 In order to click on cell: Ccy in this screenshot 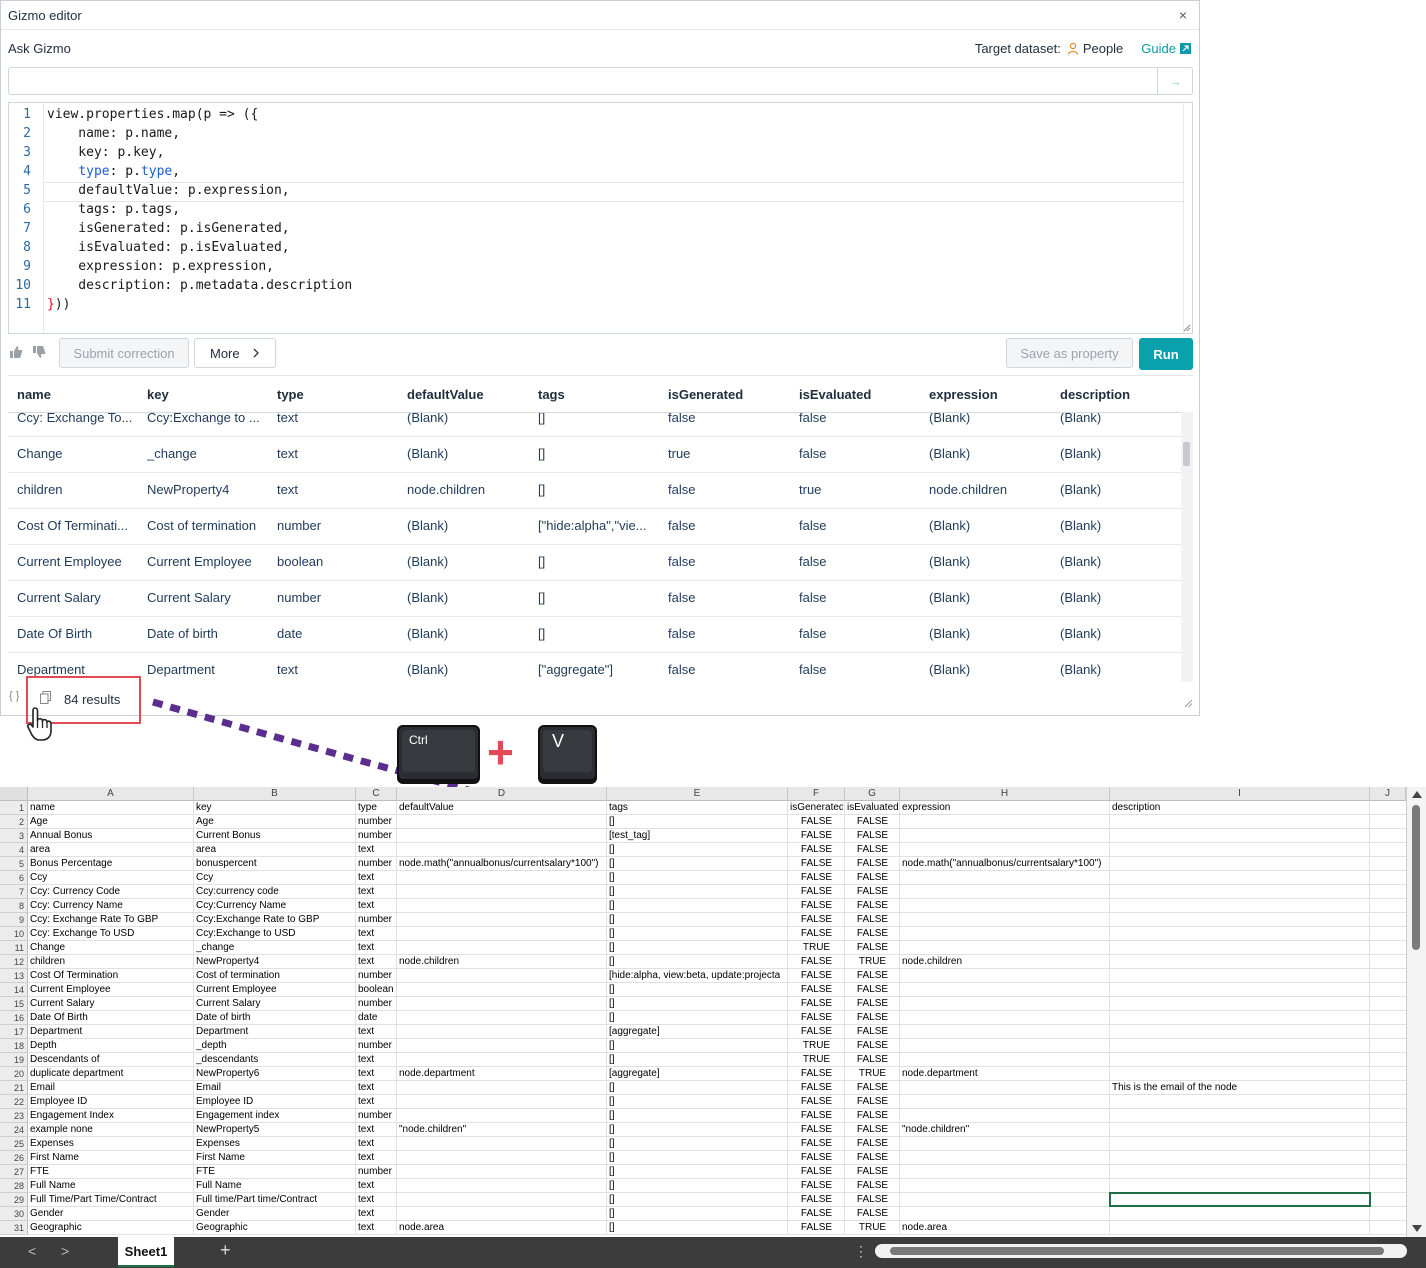, I will do `click(111, 878)`.